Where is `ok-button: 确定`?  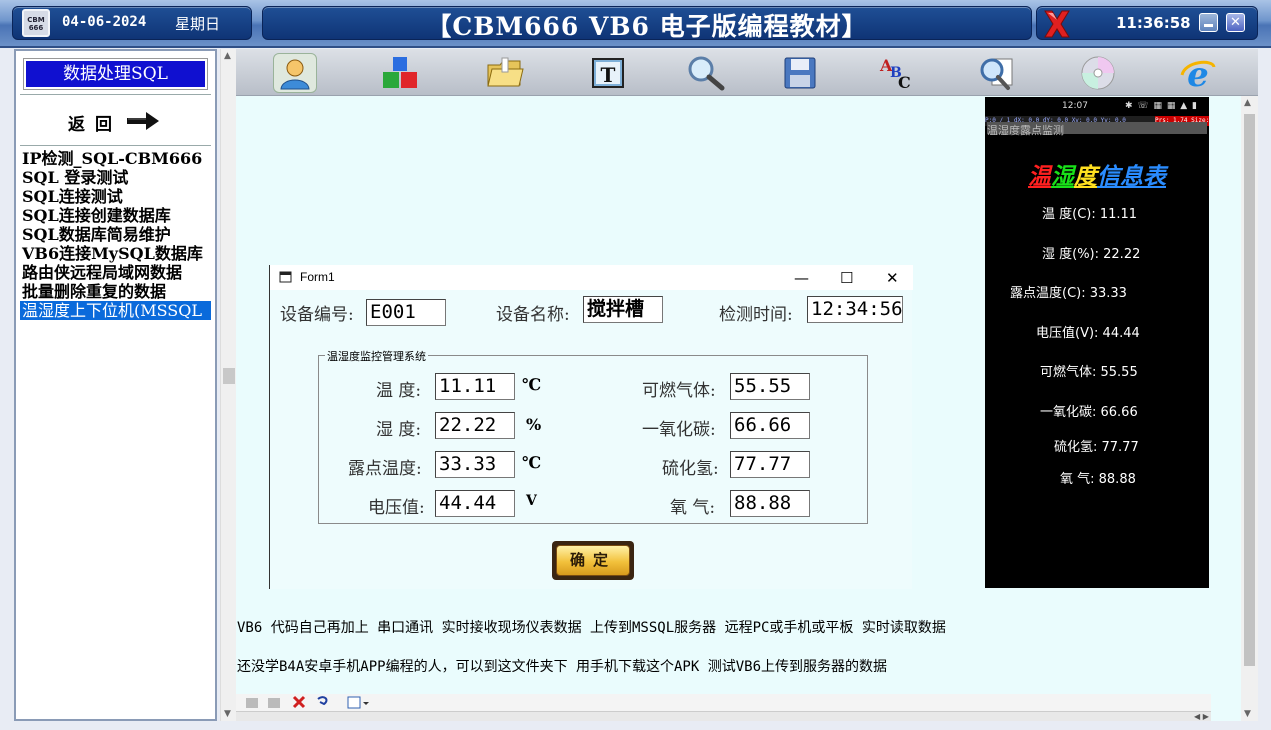 ok-button: 确定 is located at coordinates (593, 560).